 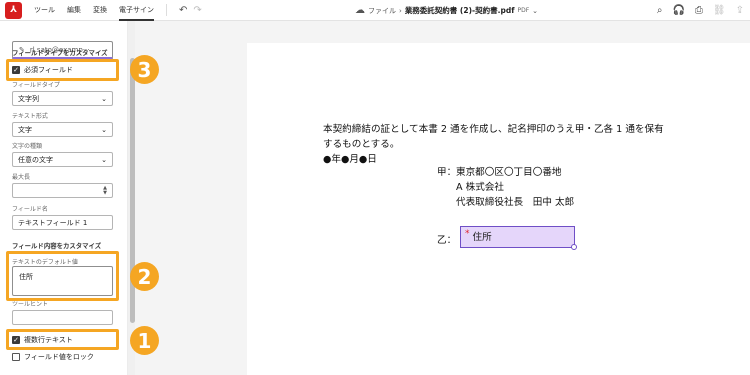 What do you see at coordinates (447, 172) in the screenshot?
I see `party-a-label: 甲：` at bounding box center [447, 172].